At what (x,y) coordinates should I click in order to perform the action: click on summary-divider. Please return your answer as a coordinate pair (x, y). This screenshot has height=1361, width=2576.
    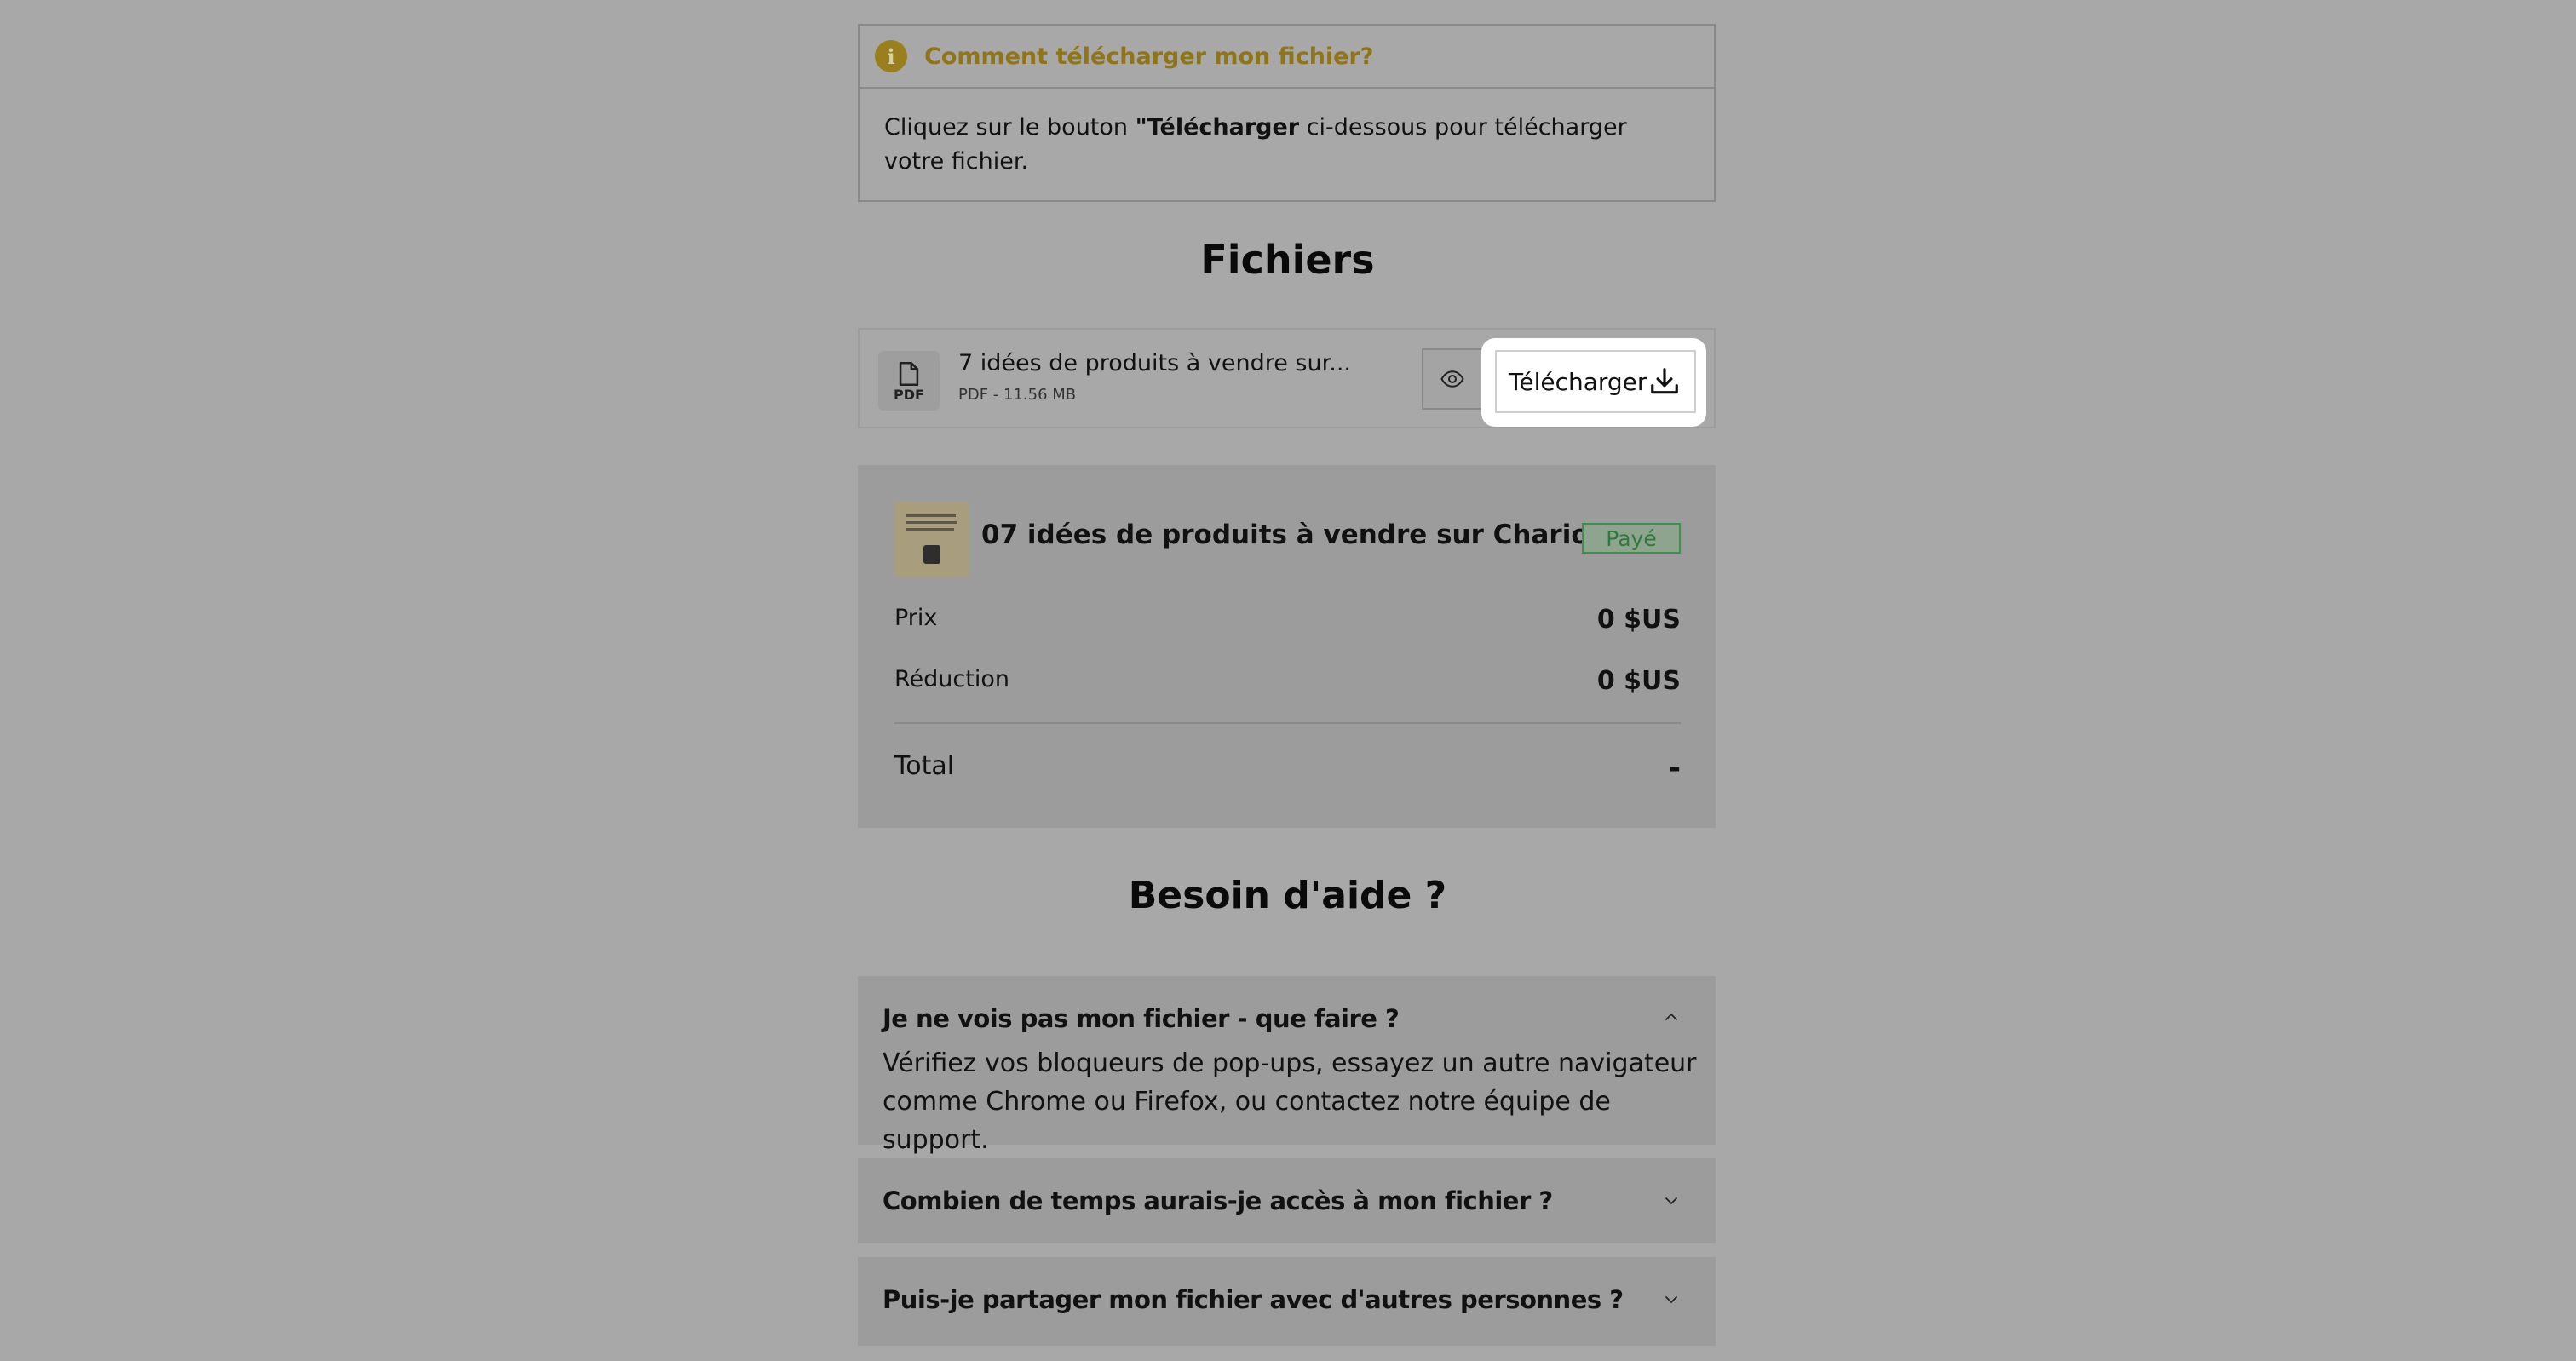
    Looking at the image, I should click on (1287, 723).